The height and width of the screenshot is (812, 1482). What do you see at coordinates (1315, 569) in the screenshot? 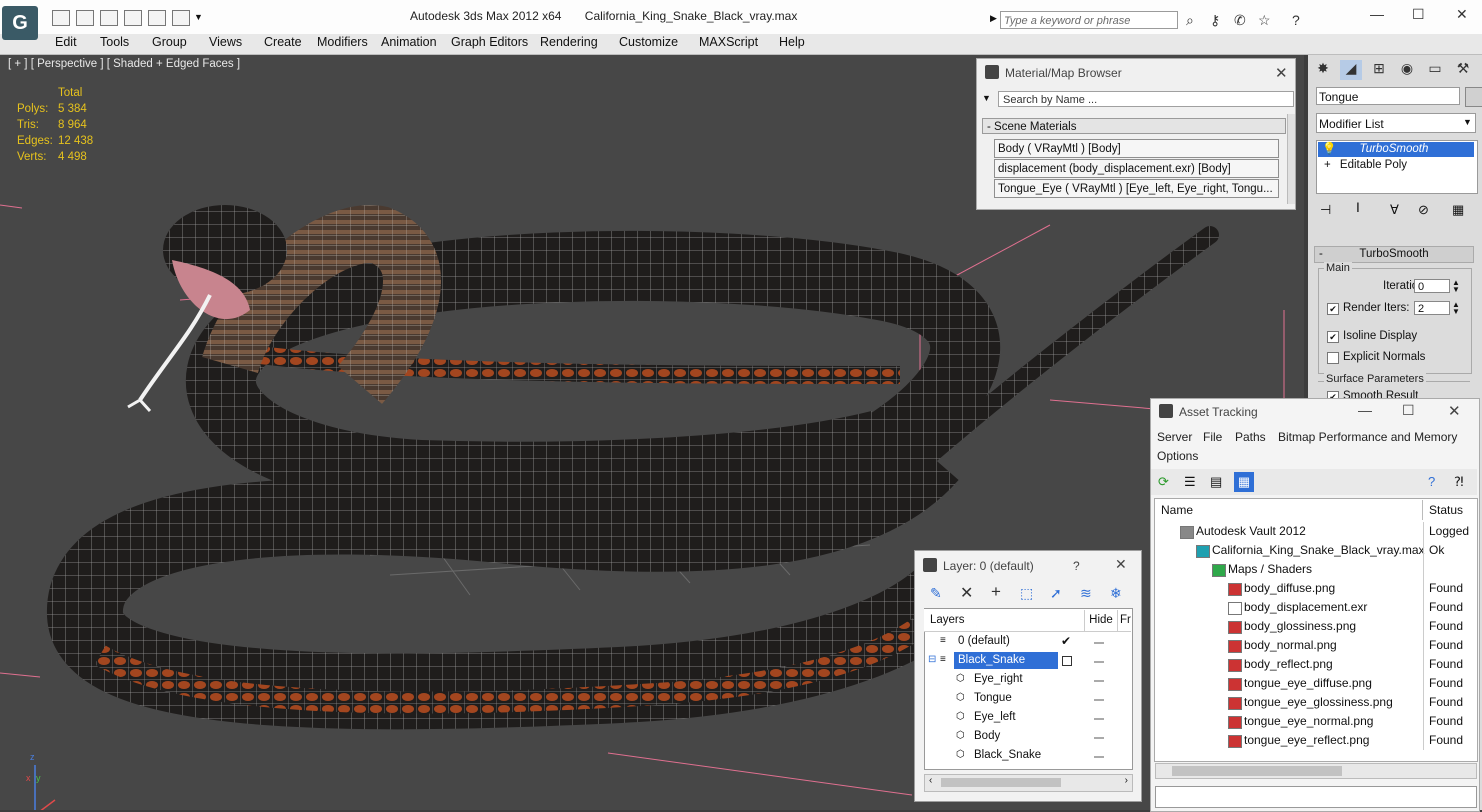
I see `asset-row` at bounding box center [1315, 569].